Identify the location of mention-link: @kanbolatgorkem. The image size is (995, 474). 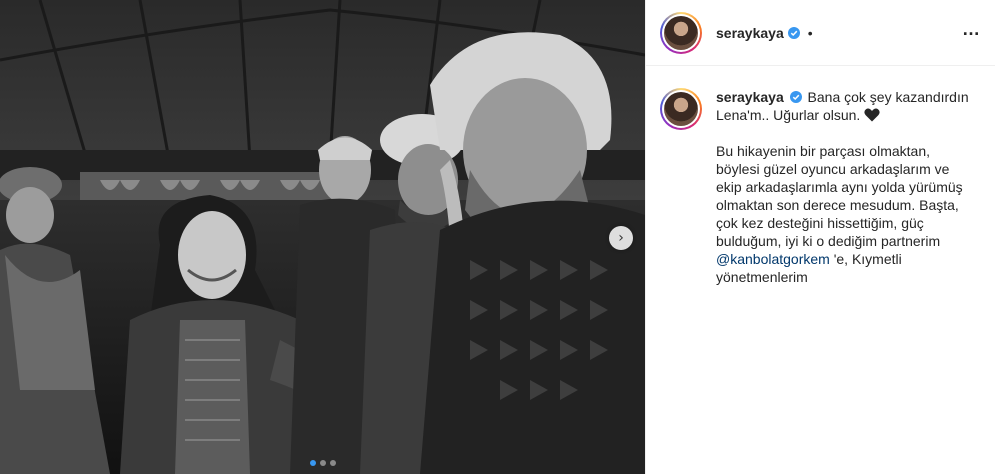
(773, 259).